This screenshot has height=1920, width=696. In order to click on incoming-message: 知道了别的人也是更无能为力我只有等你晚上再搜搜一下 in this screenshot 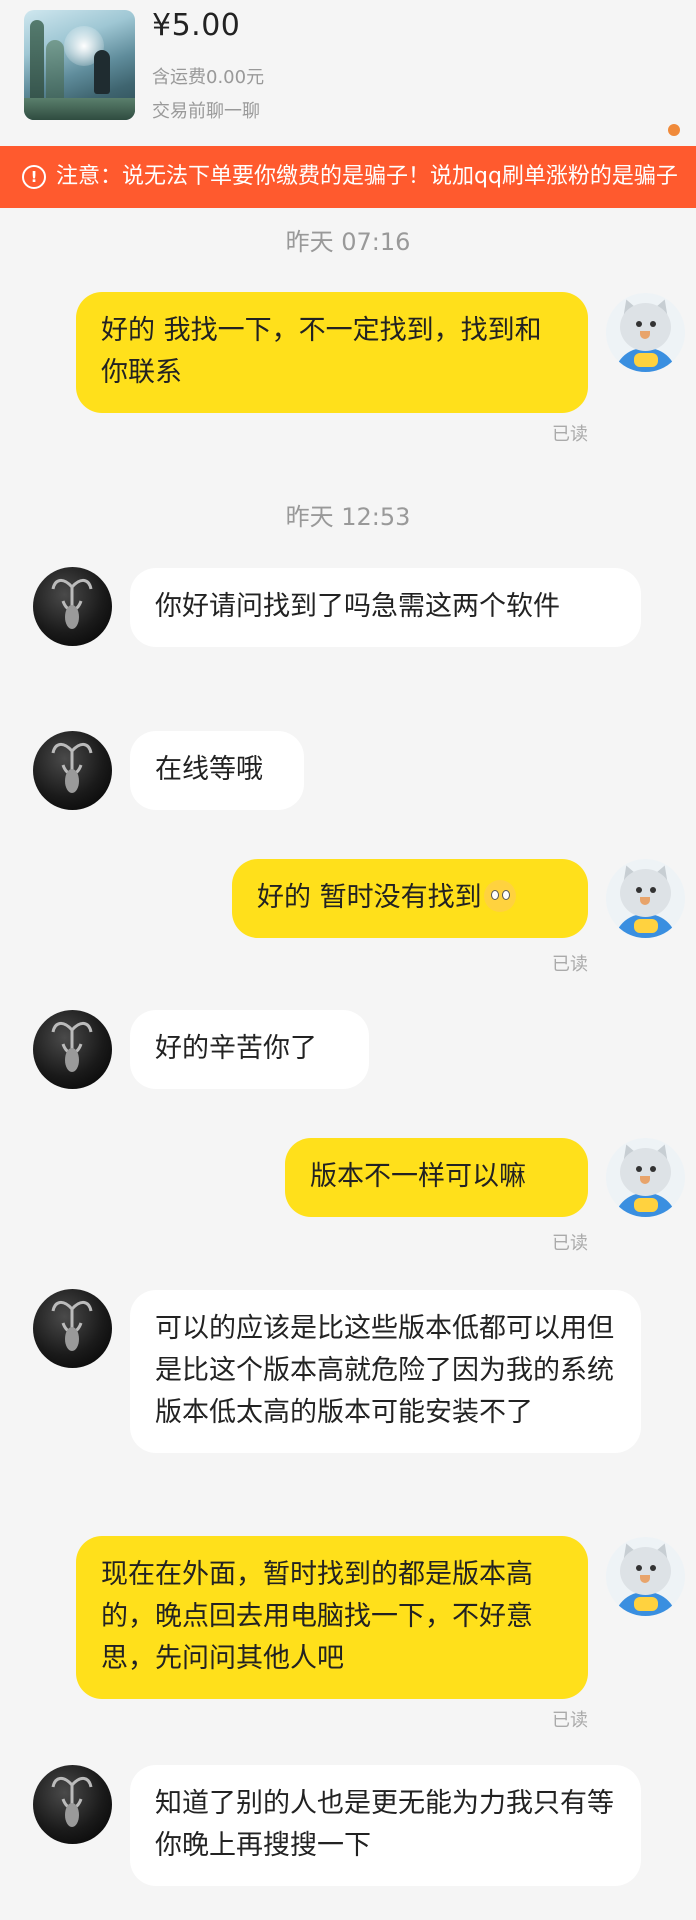, I will do `click(385, 1825)`.